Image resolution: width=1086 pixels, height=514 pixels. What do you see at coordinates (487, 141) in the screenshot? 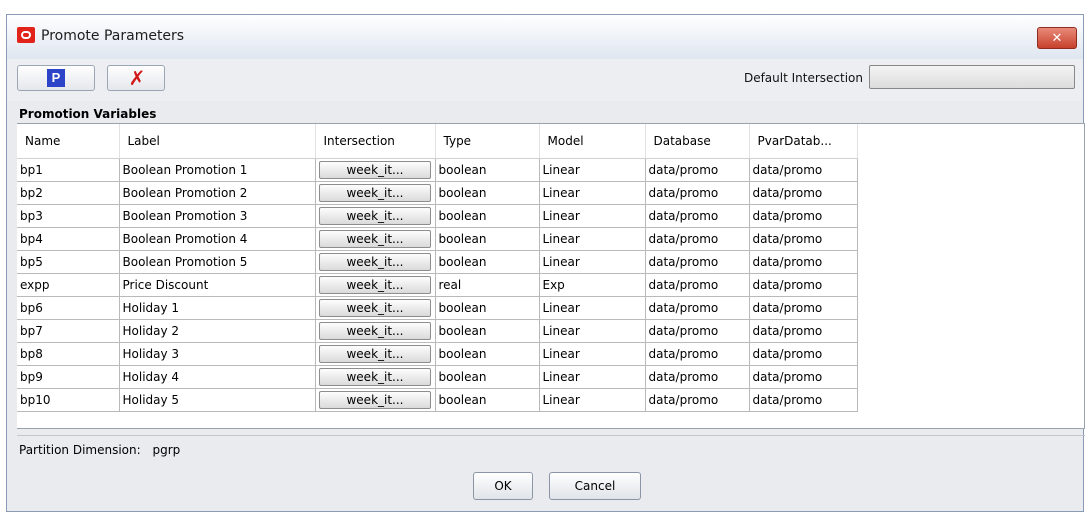
I see `column-header: Type` at bounding box center [487, 141].